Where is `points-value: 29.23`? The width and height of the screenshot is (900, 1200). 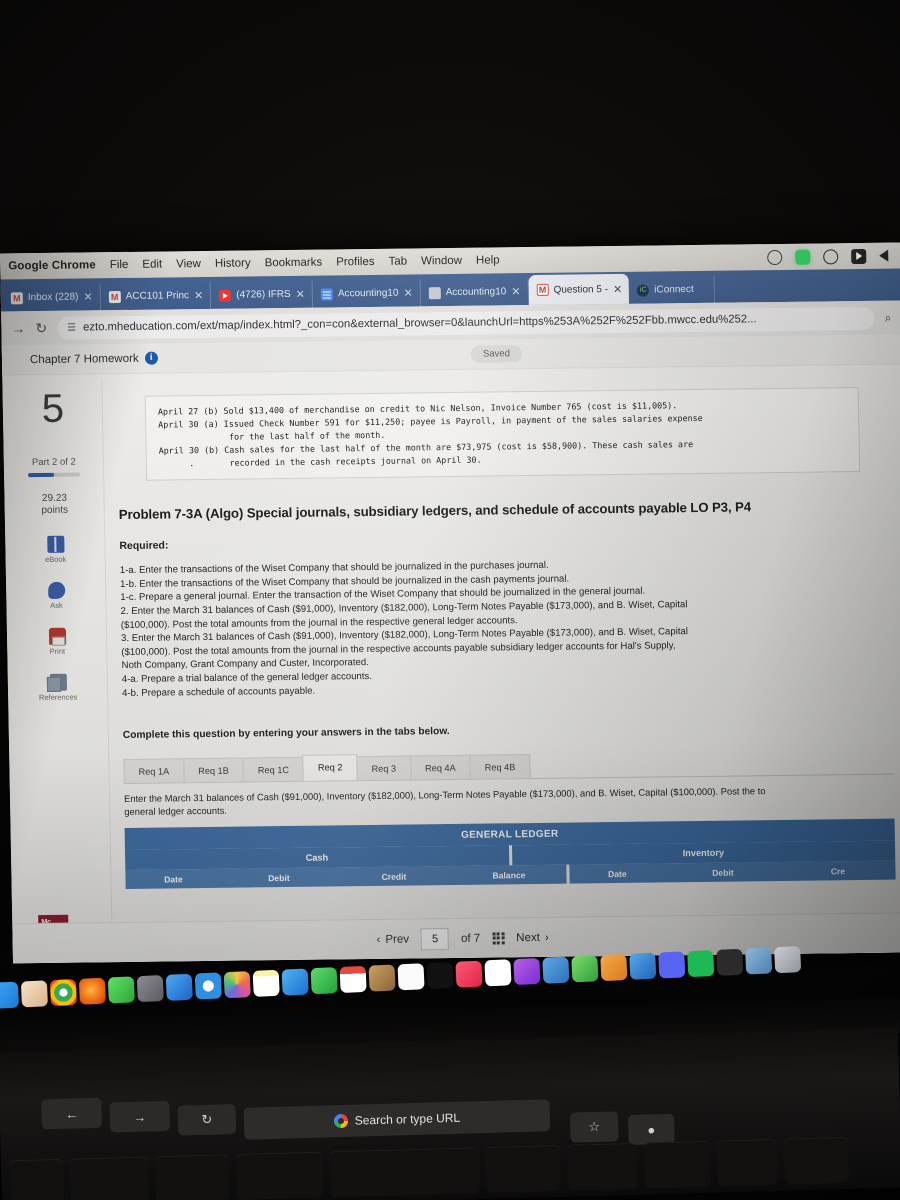
points-value: 29.23 is located at coordinates (54, 498).